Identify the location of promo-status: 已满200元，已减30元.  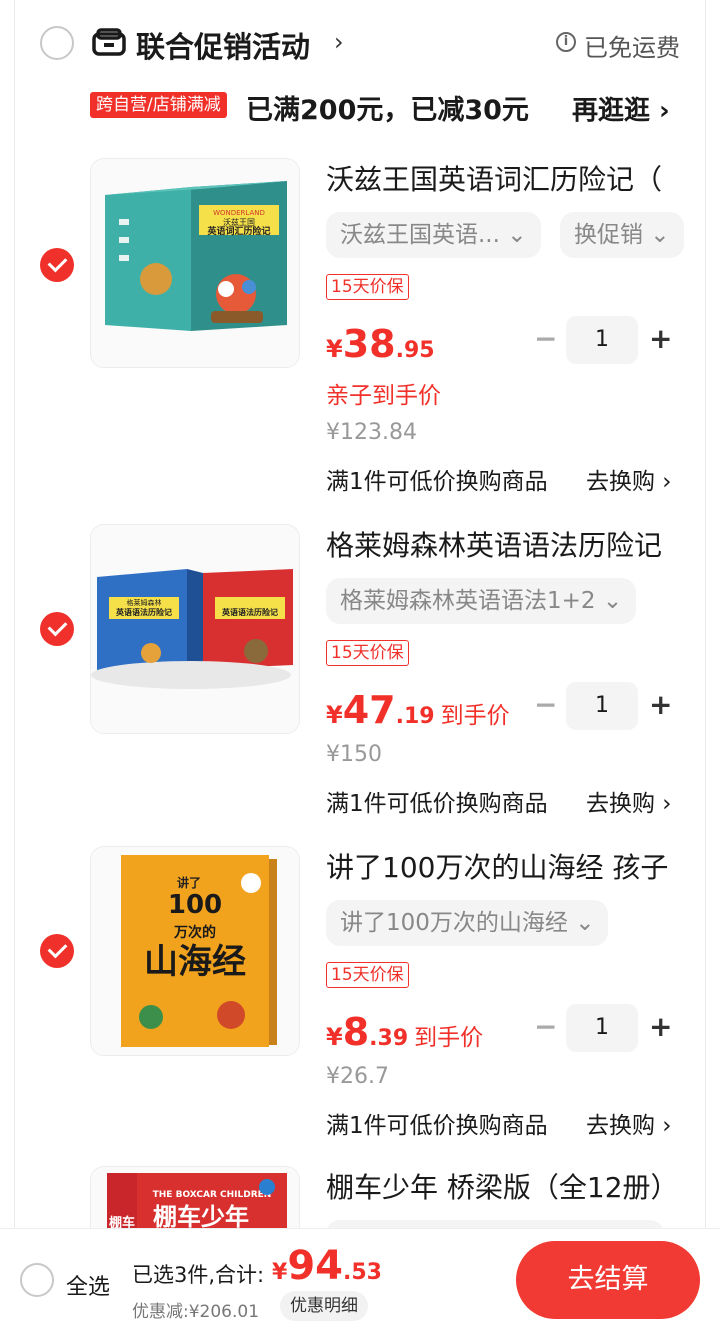
(387, 110).